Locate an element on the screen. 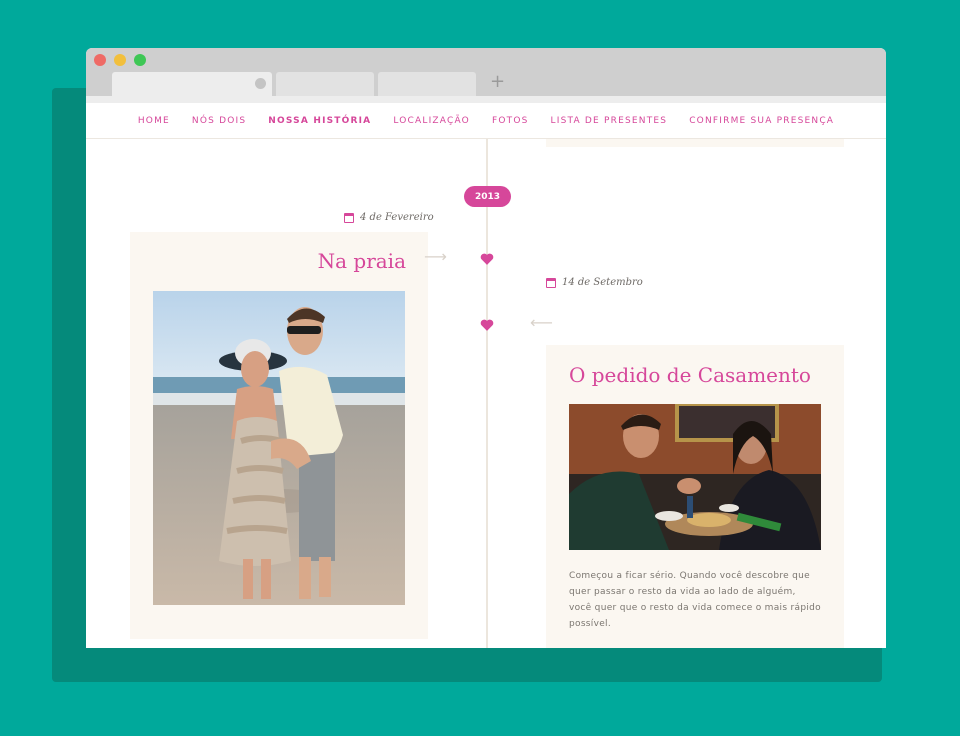 The image size is (960, 736). nav-item-lista-de-presentes: LISTA DE PRESENTES is located at coordinates (609, 121).